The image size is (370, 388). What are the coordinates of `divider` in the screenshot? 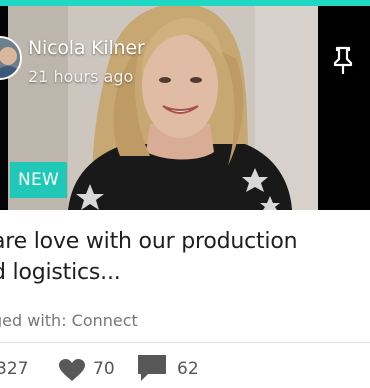 It's located at (185, 342).